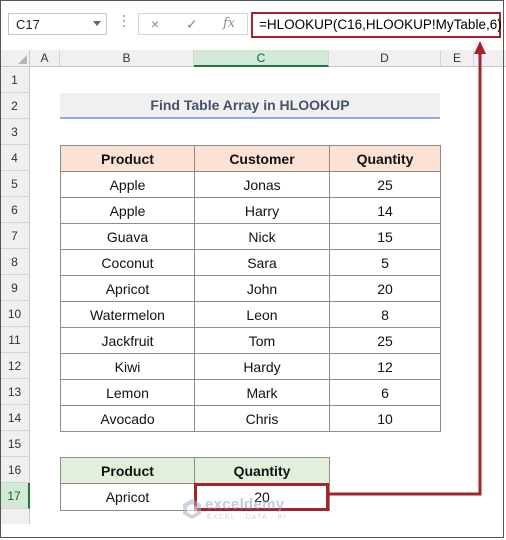 The height and width of the screenshot is (540, 506). What do you see at coordinates (457, 58) in the screenshot?
I see `column-header-e: E` at bounding box center [457, 58].